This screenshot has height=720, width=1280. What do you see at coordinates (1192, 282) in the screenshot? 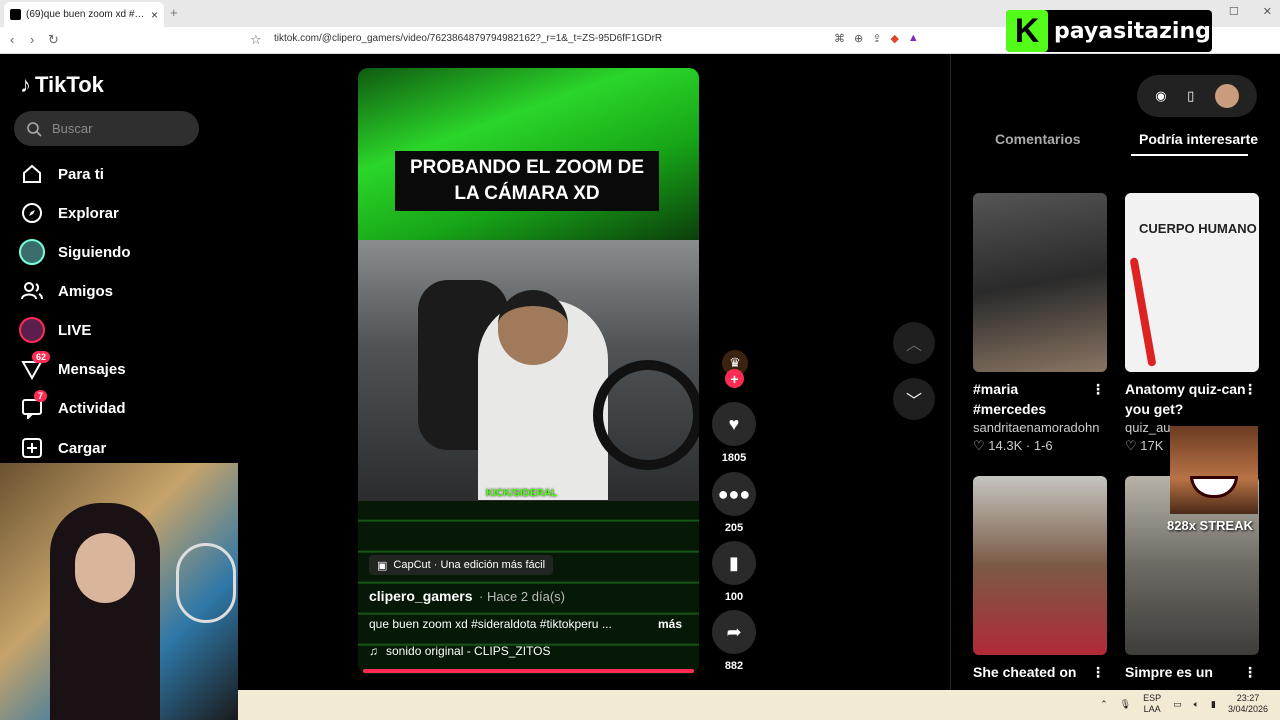
I see `video-thumbnail: CUERPO HUMANO` at bounding box center [1192, 282].